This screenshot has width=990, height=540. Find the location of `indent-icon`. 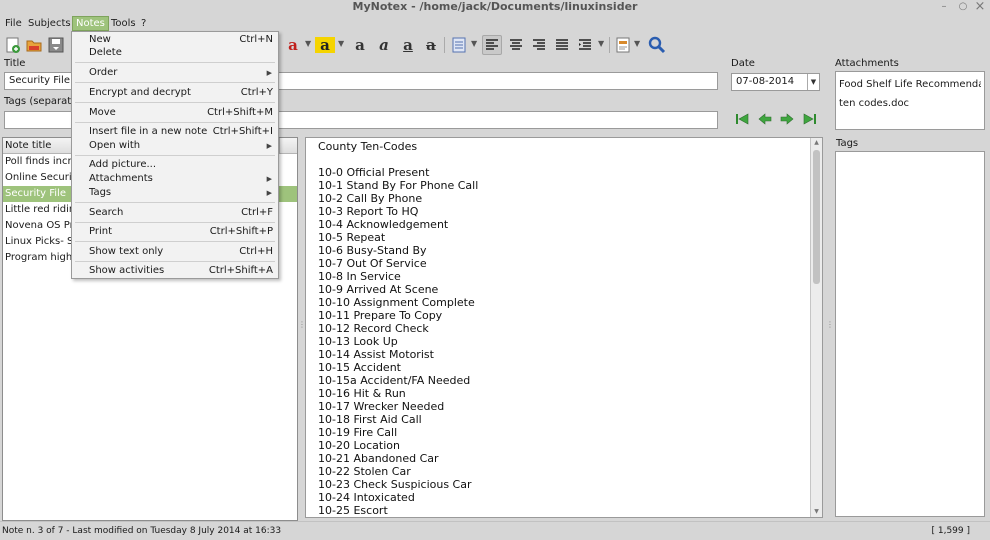

indent-icon is located at coordinates (585, 45).